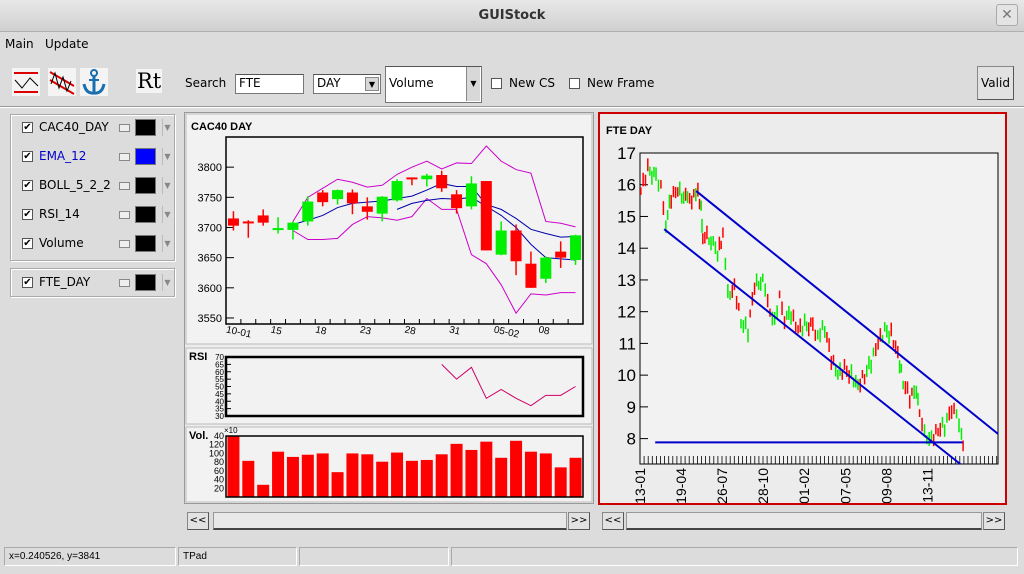 Image resolution: width=1024 pixels, height=574 pixels. I want to click on menu-update: Update, so click(66, 44).